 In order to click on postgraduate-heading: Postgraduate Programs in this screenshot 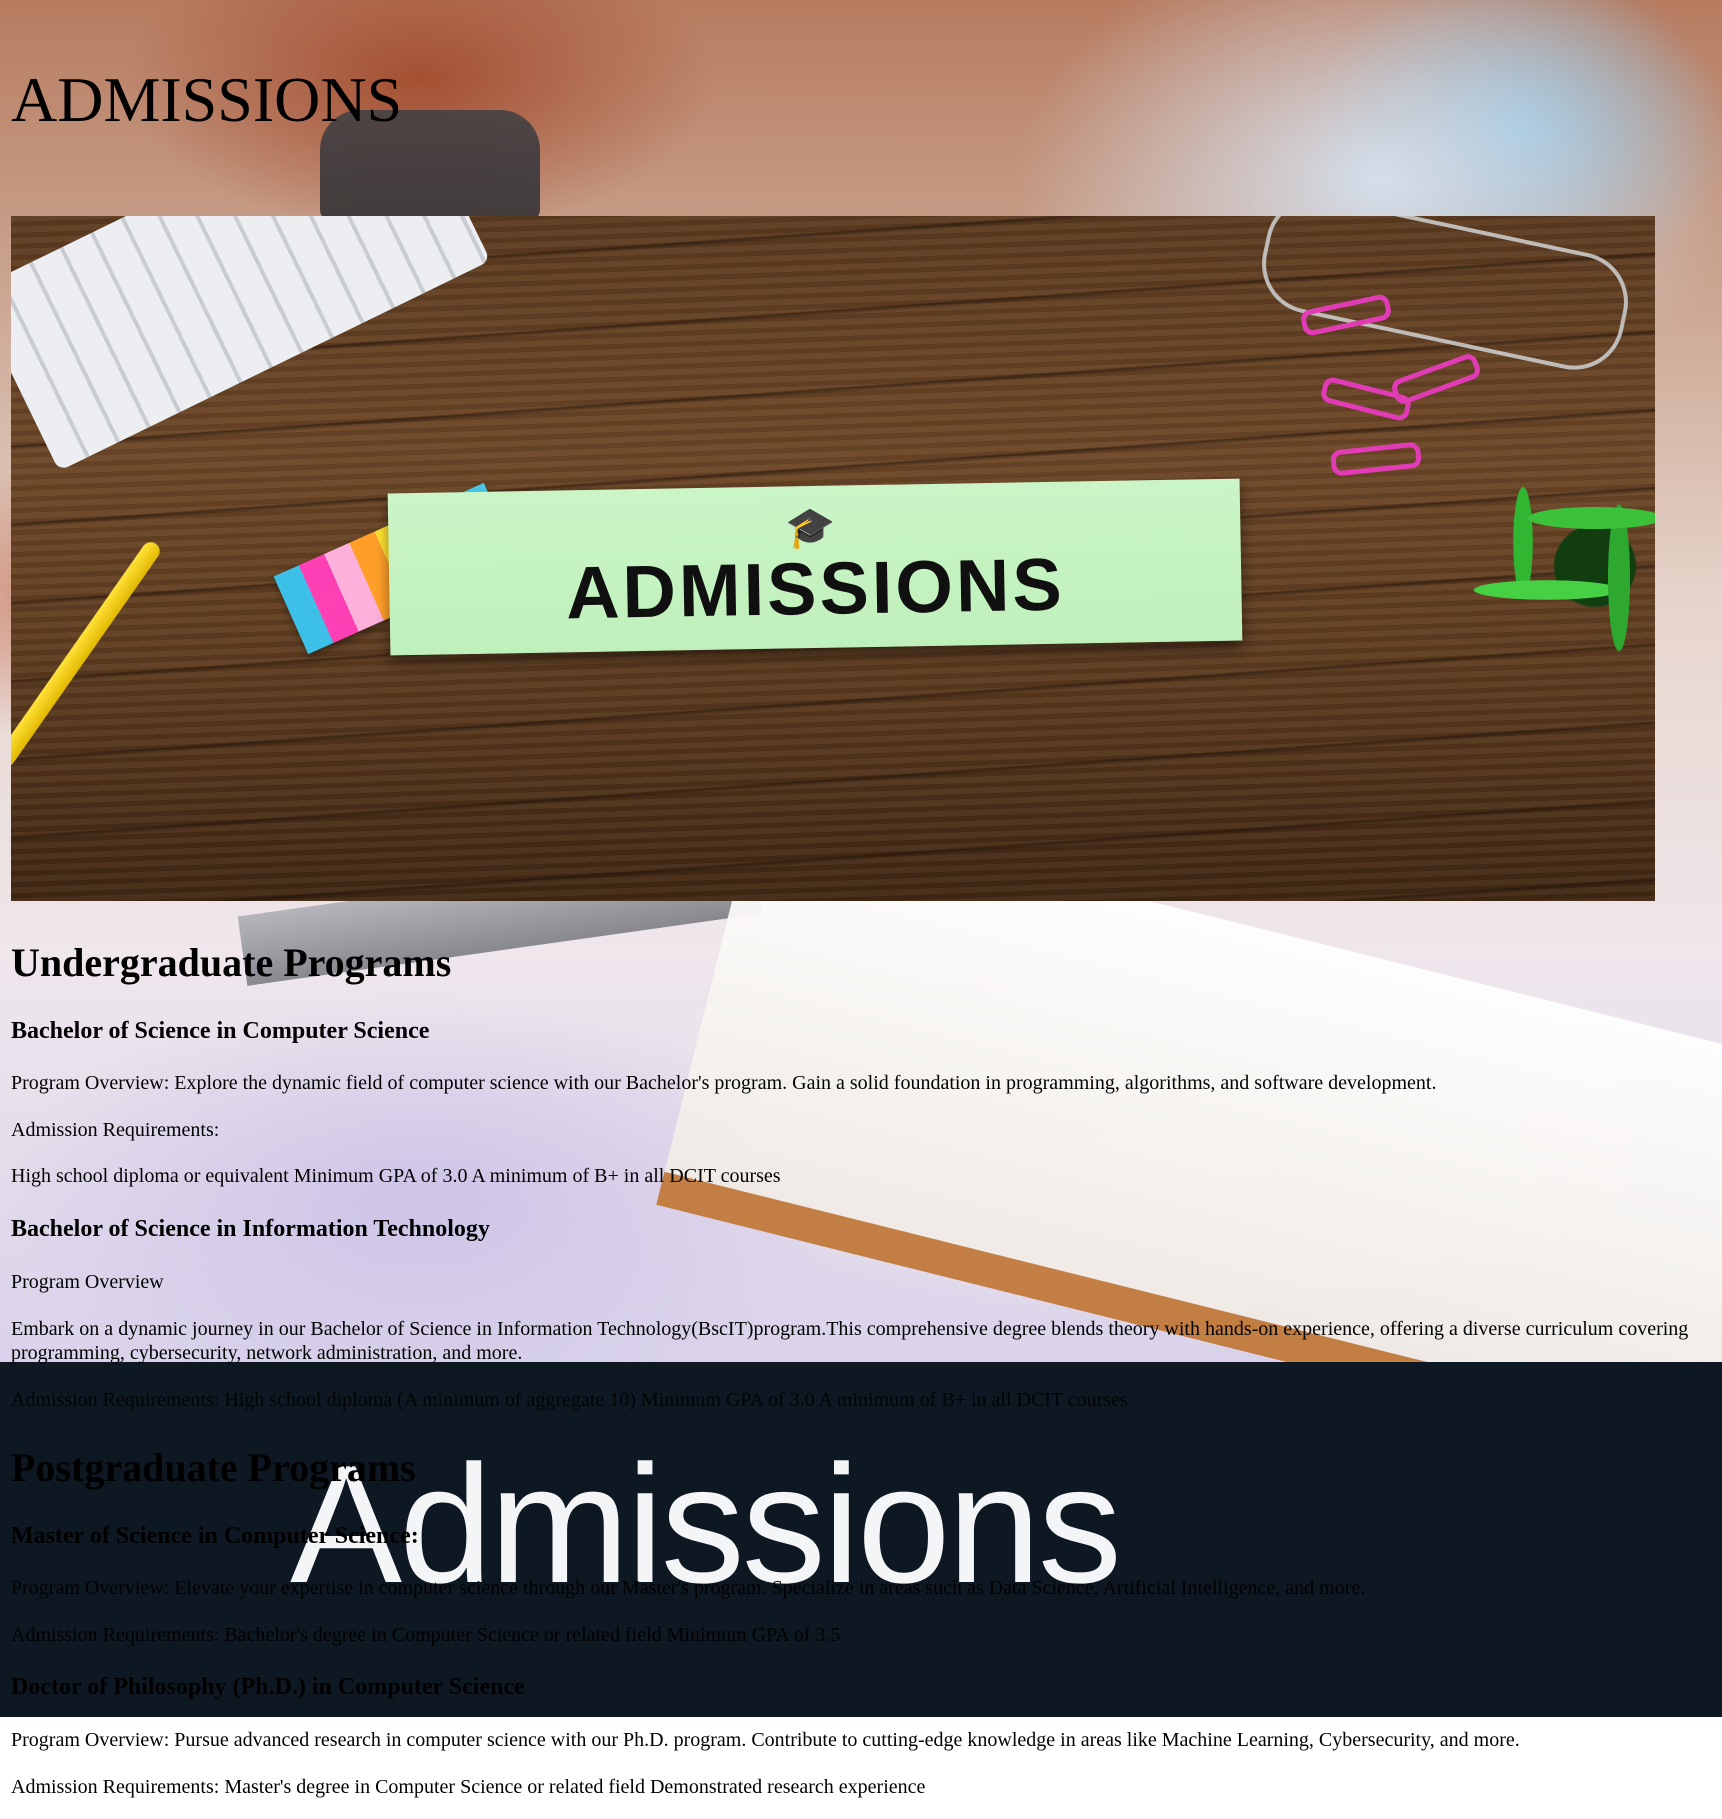, I will do `click(213, 1467)`.